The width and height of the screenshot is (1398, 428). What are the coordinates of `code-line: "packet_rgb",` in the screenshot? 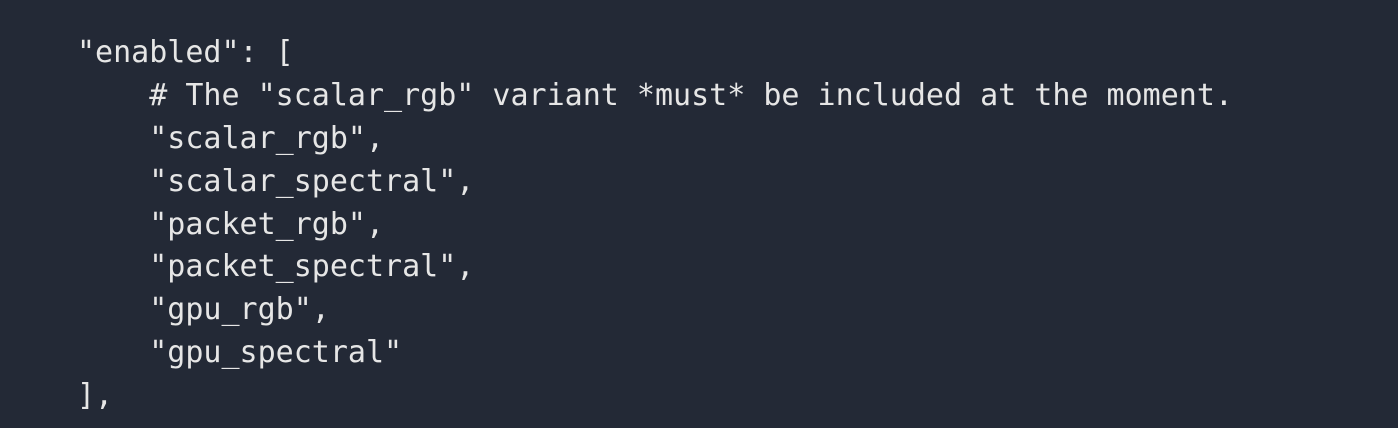 It's located at (231, 224).